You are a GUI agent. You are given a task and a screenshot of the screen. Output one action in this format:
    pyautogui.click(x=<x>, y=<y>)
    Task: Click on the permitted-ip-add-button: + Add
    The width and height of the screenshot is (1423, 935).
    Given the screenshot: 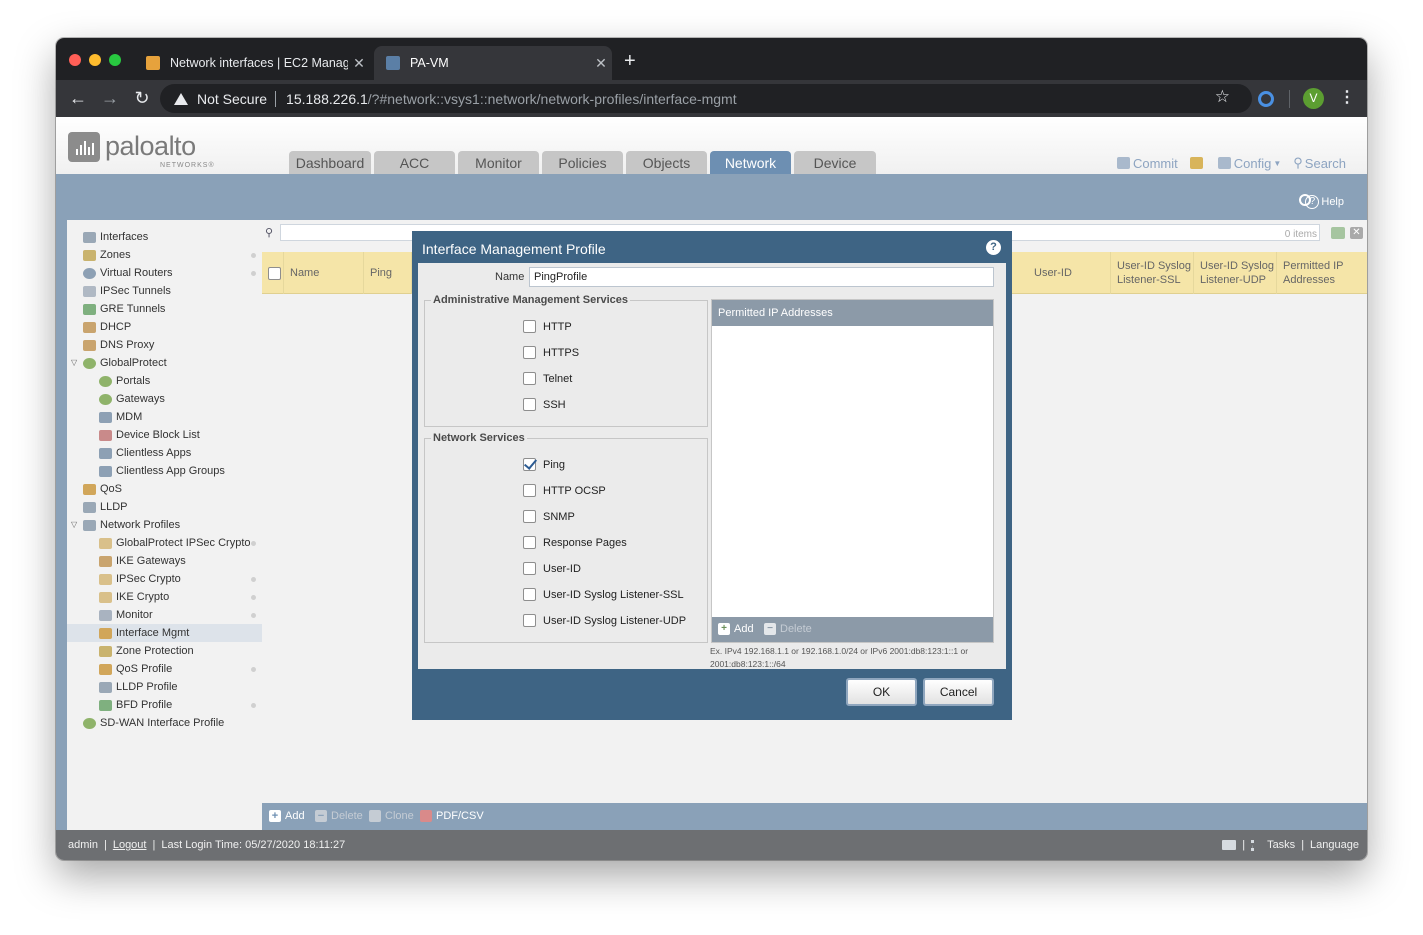 What is the action you would take?
    pyautogui.click(x=736, y=629)
    